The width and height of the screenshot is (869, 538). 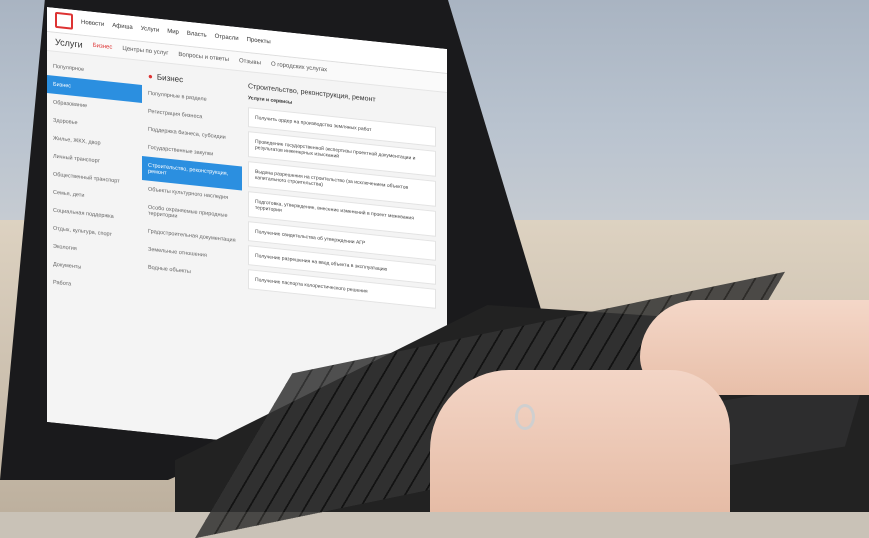 What do you see at coordinates (103, 47) in the screenshot?
I see `subnav-item: Бизнес` at bounding box center [103, 47].